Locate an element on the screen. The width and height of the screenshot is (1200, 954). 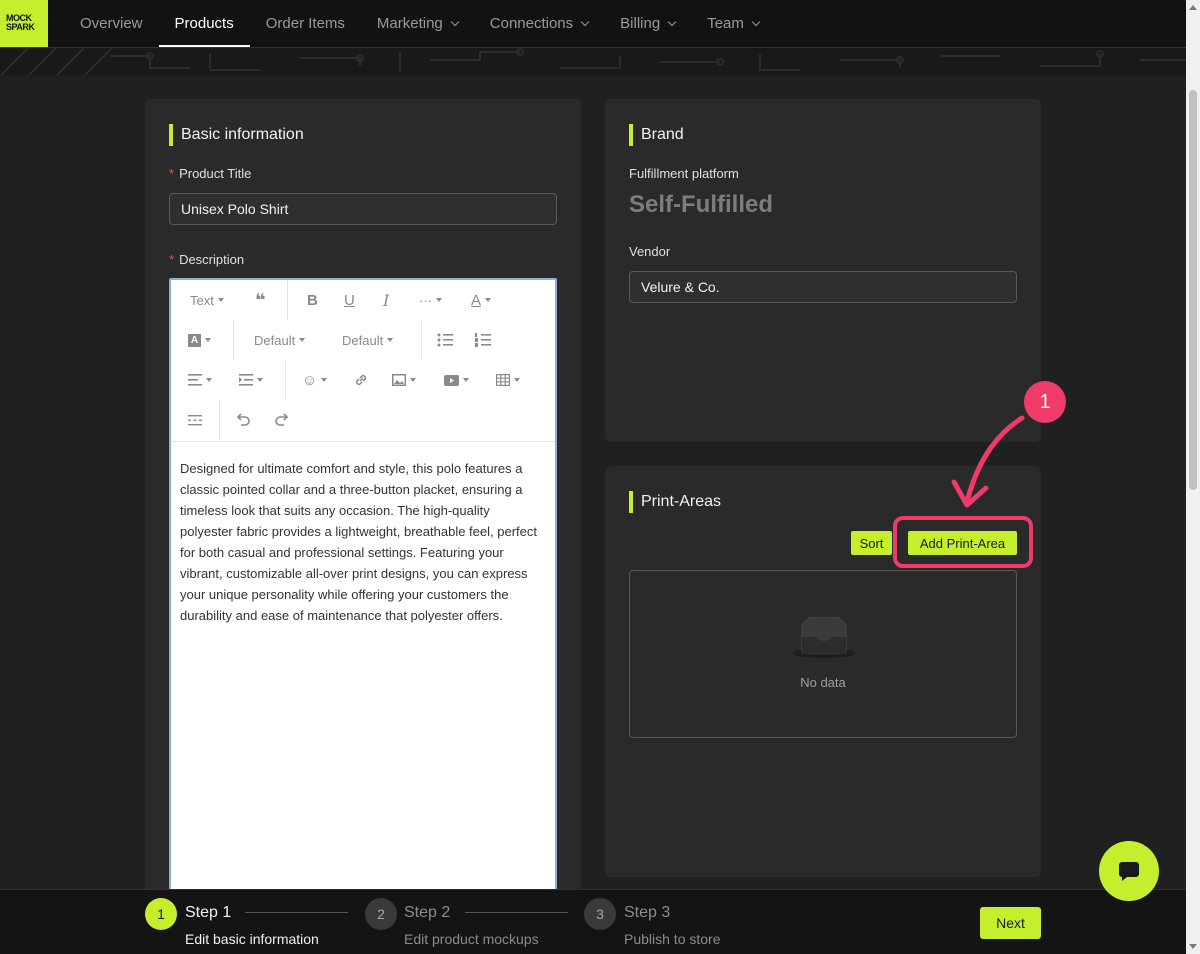
nav-connections: Connections is located at coordinates (539, 23).